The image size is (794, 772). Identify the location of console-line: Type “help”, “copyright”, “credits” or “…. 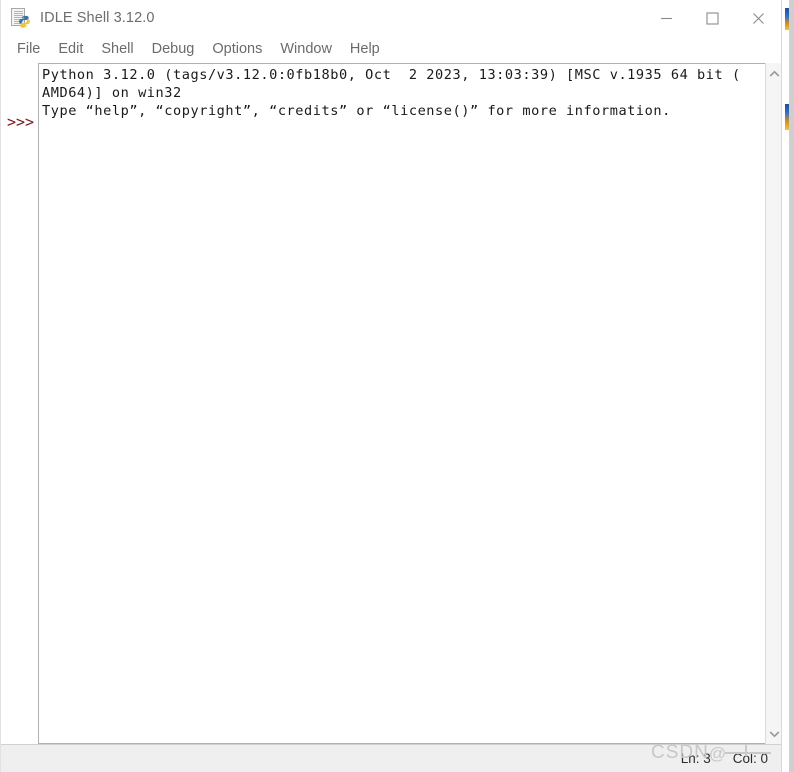
(356, 110).